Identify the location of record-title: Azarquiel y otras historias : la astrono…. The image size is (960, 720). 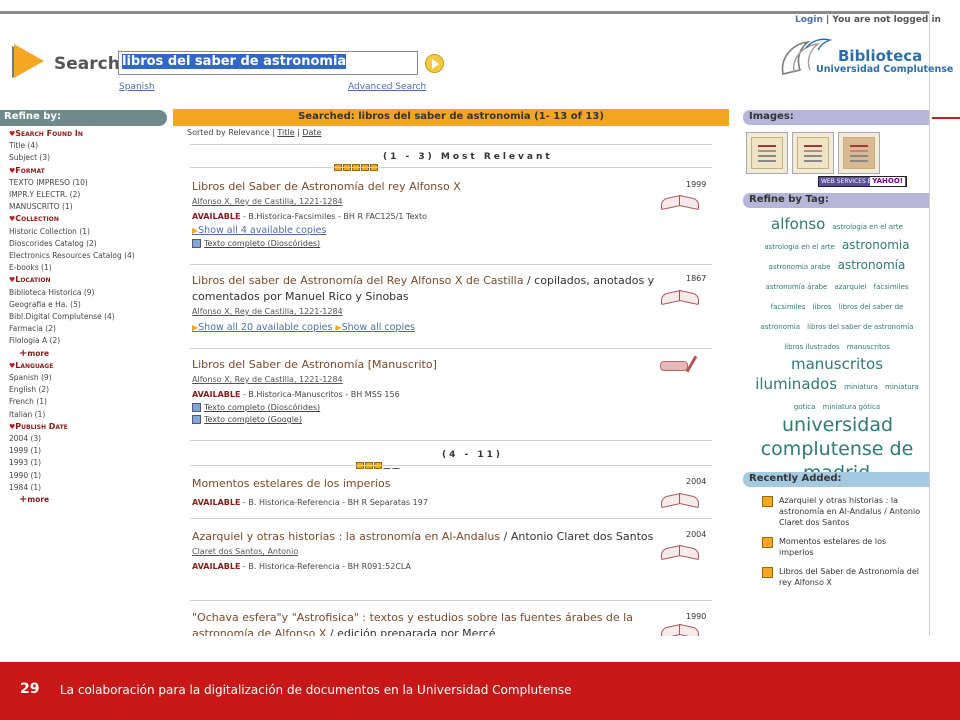
(427, 537).